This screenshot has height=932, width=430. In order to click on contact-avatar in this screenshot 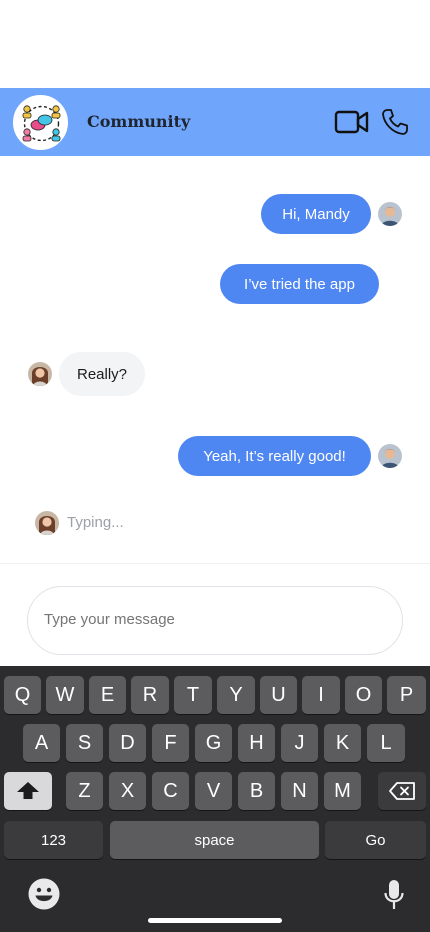, I will do `click(40, 374)`.